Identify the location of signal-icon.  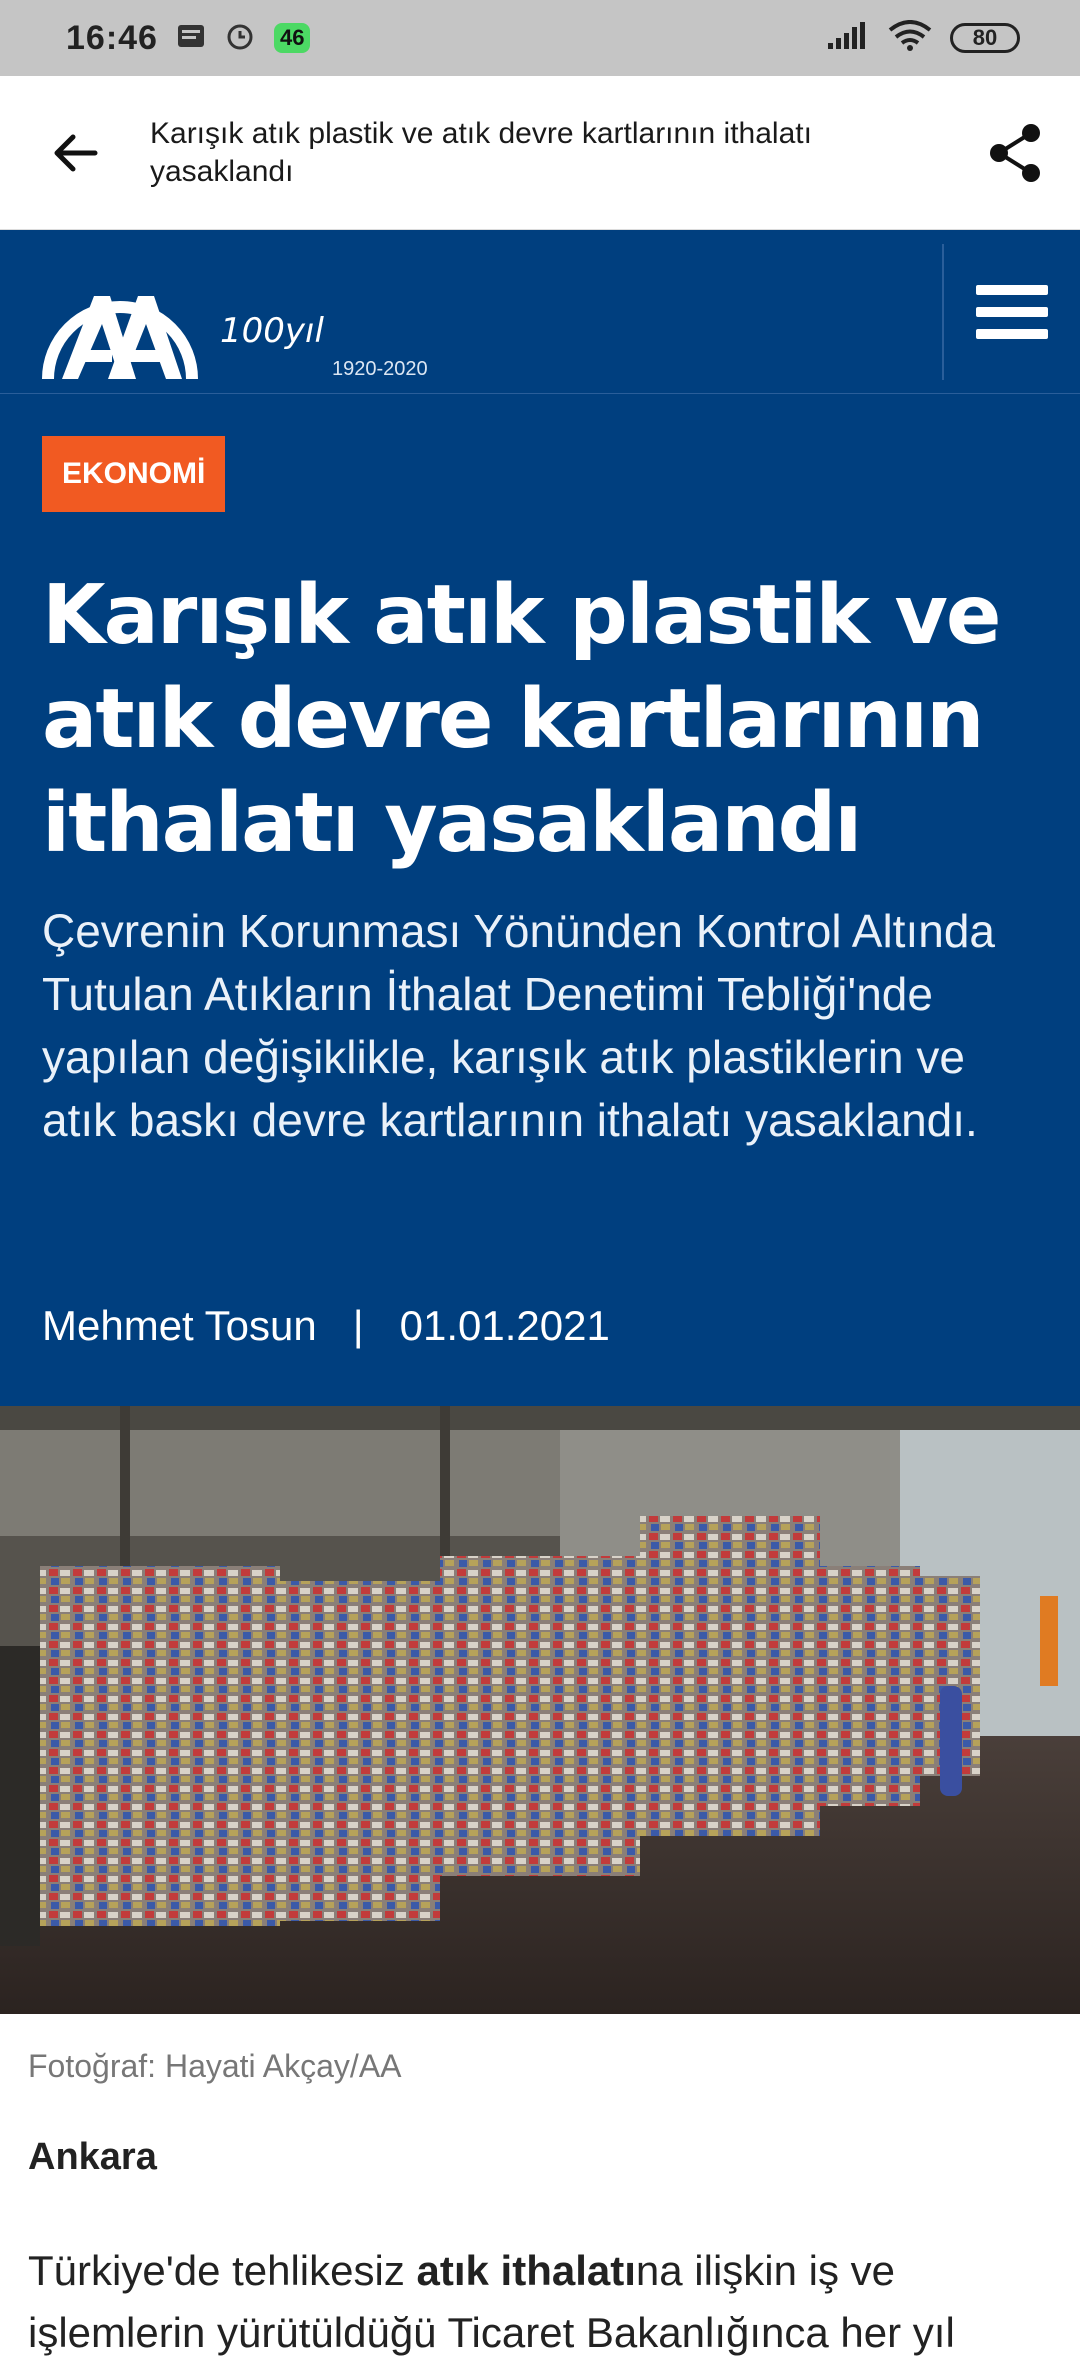
(848, 38).